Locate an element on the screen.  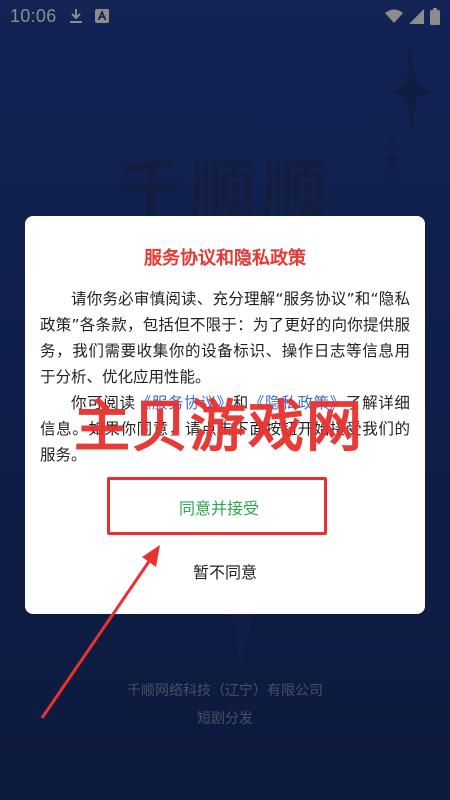
annotation-arrow is located at coordinates (100, 632).